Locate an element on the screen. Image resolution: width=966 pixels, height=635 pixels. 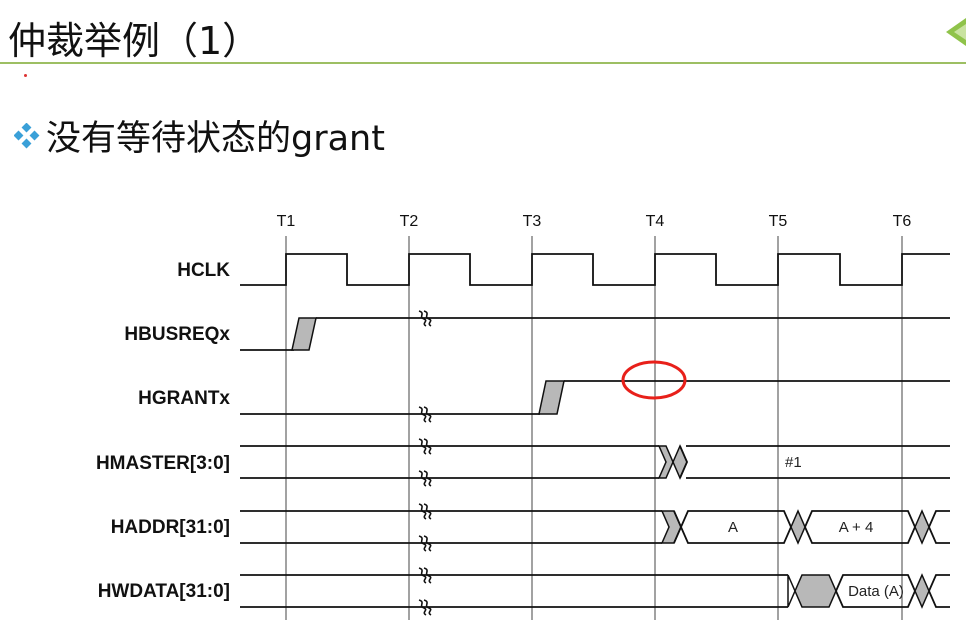
haddr-value-a: A is located at coordinates (733, 527).